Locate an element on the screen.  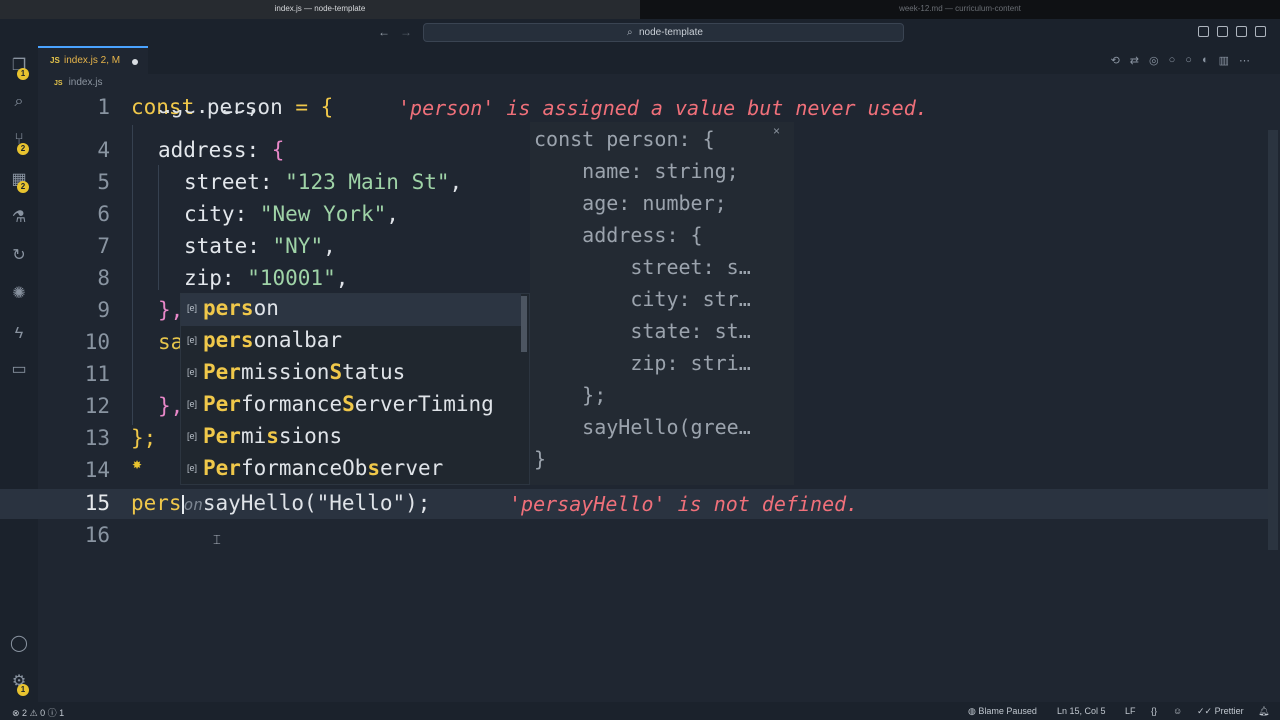
info-count: 1 is located at coordinates (62, 713).